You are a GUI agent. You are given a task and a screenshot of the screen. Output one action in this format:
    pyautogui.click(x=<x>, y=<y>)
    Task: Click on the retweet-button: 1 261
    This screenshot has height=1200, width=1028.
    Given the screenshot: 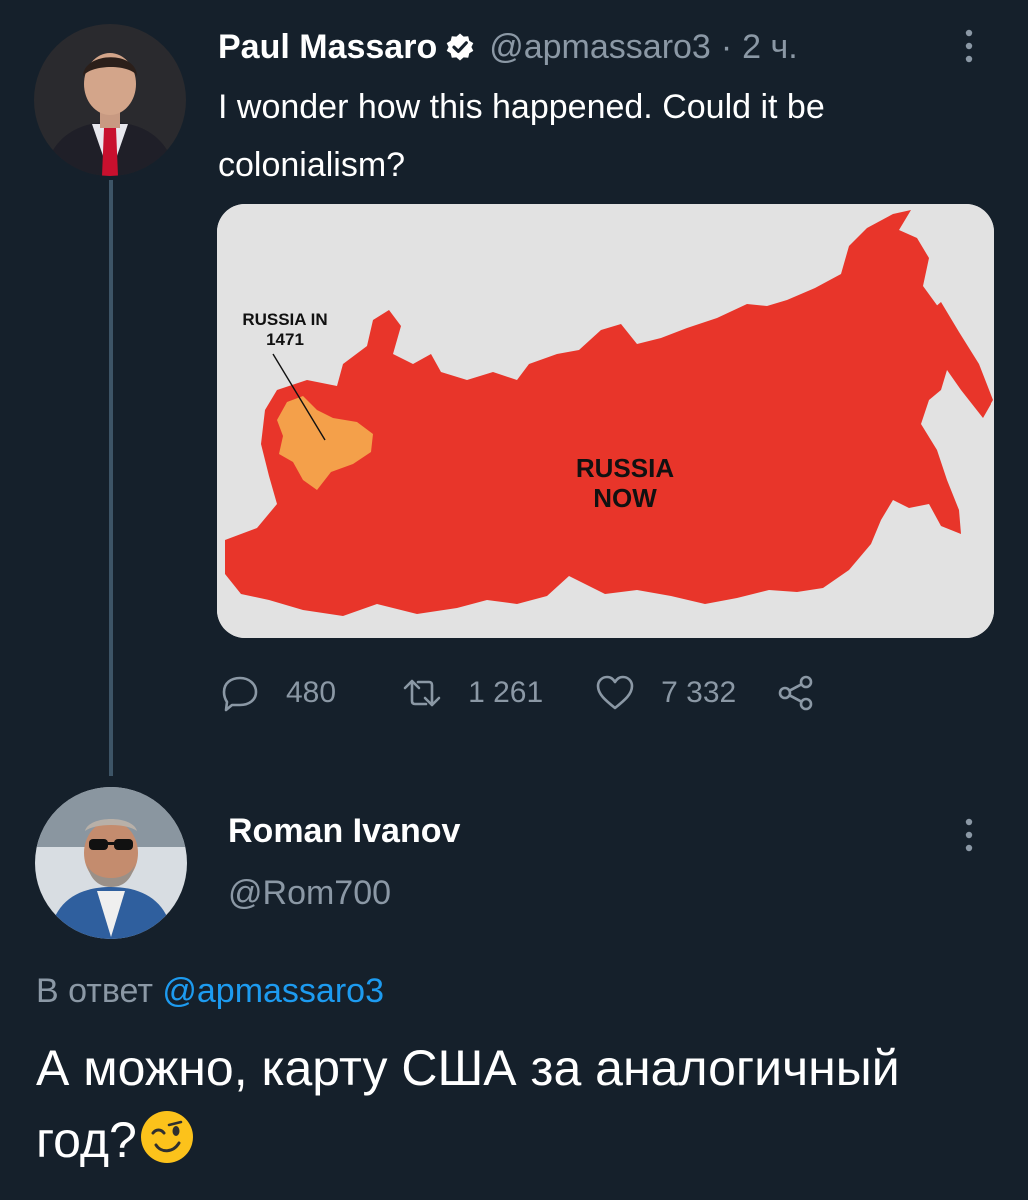 What is the action you would take?
    pyautogui.click(x=471, y=693)
    